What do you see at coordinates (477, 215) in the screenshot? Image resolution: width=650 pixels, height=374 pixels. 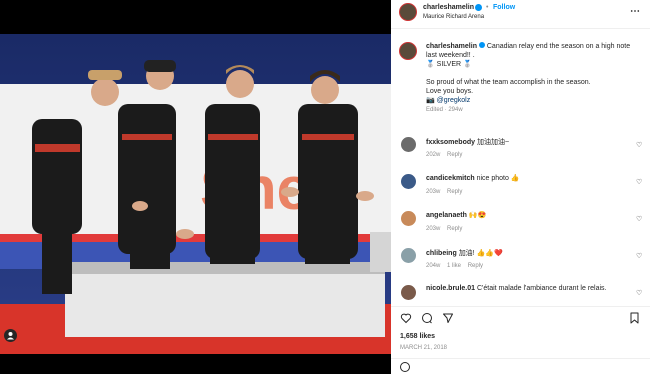 I see `comment-text: 🙌😍` at bounding box center [477, 215].